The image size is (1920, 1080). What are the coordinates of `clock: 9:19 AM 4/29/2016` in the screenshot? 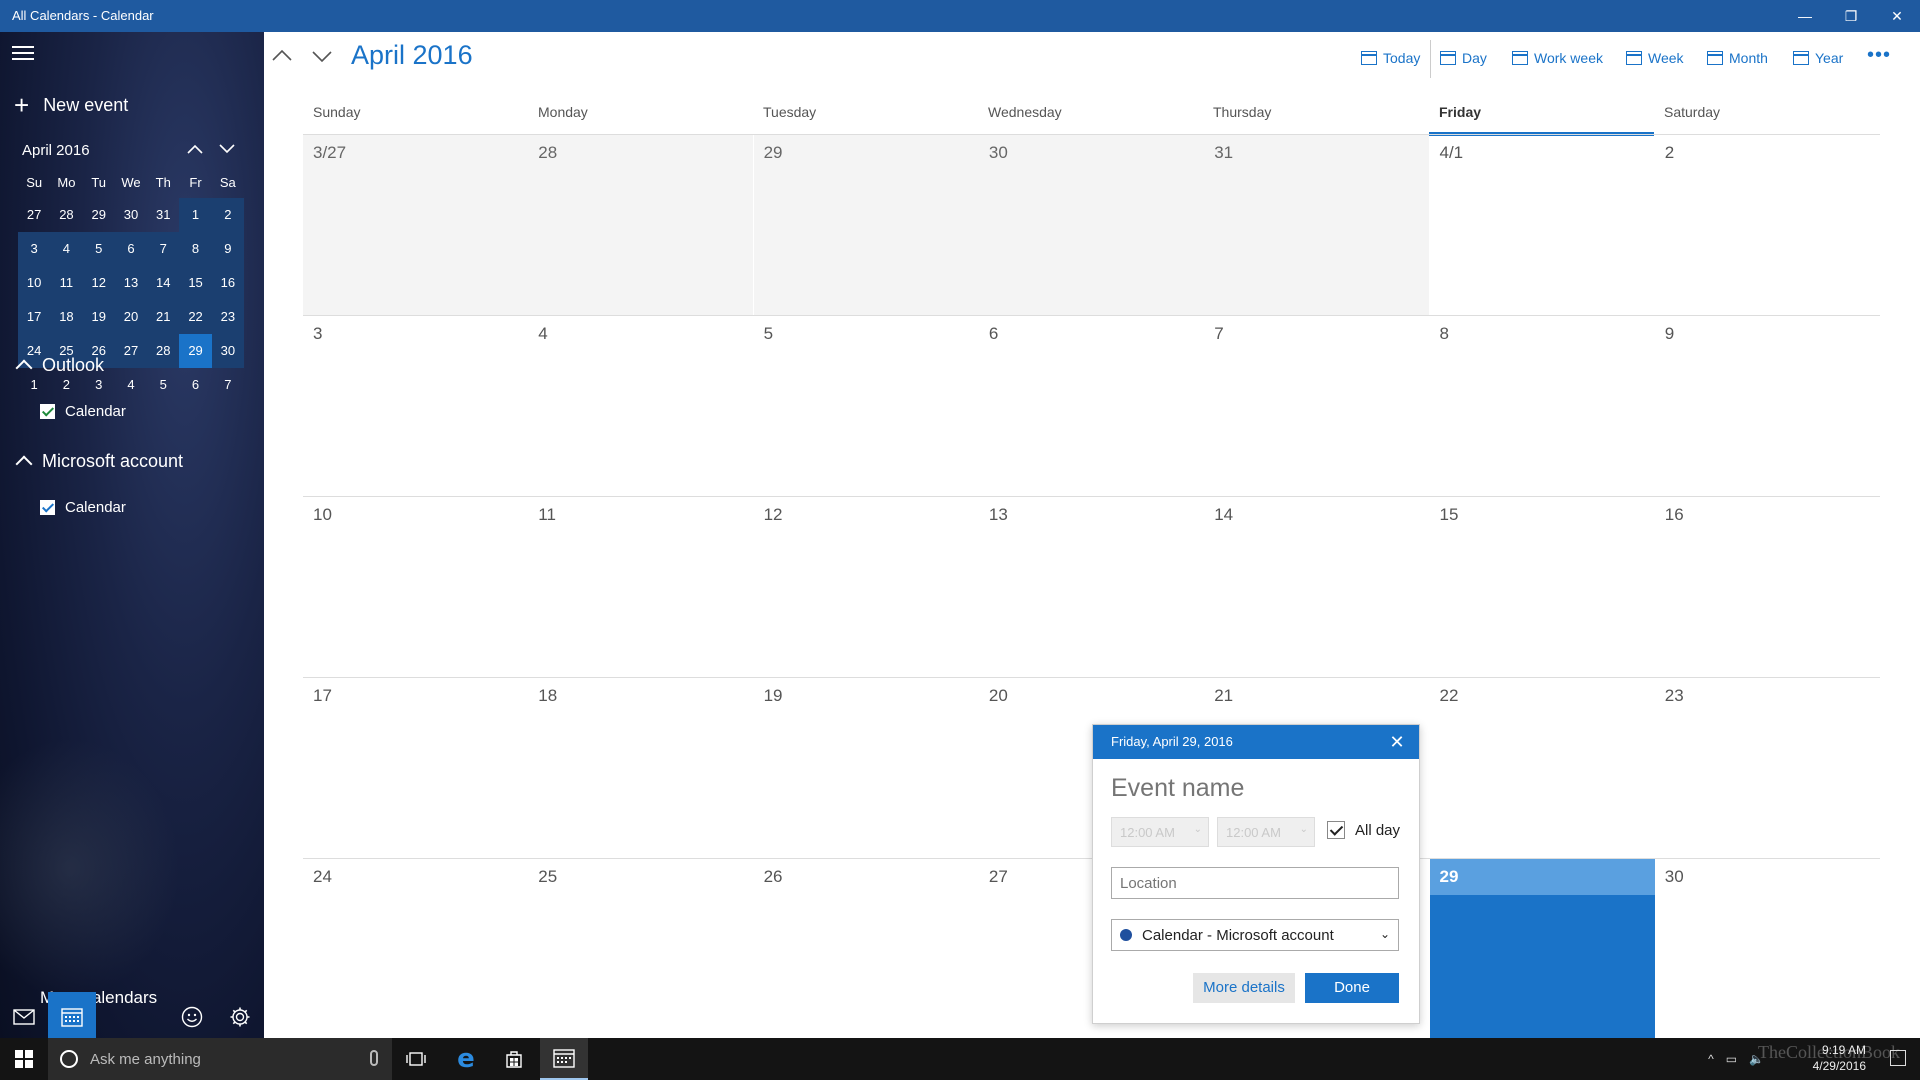 It's located at (1839, 1058).